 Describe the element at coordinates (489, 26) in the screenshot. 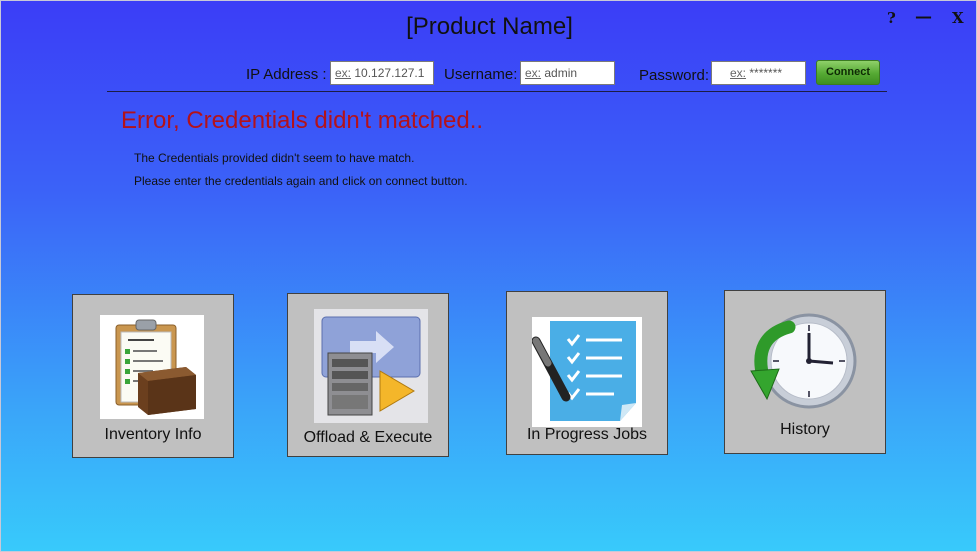

I see `window-title: [Product Name]` at that location.